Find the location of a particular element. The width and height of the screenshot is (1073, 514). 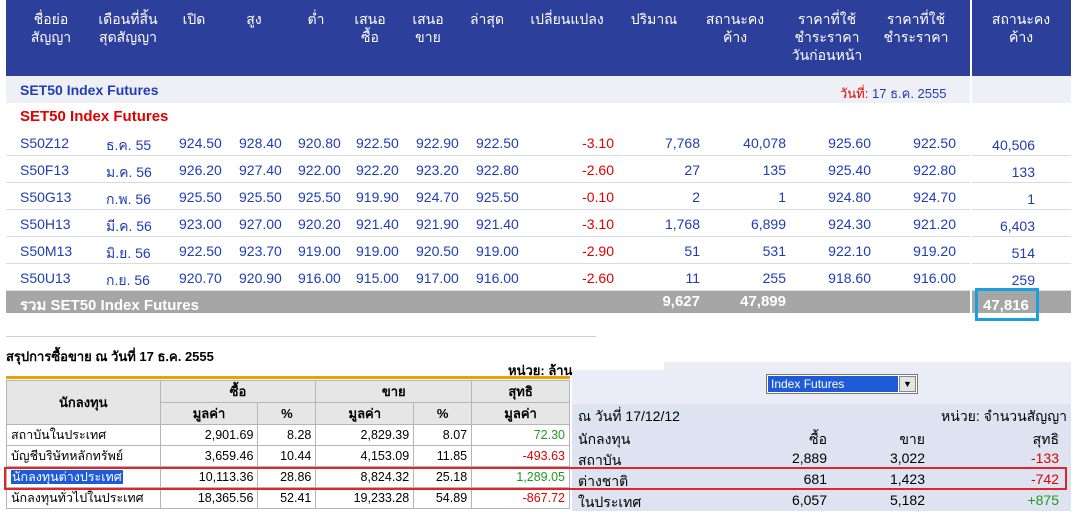

summary-cell-sell: 4,153.09 is located at coordinates (365, 456).